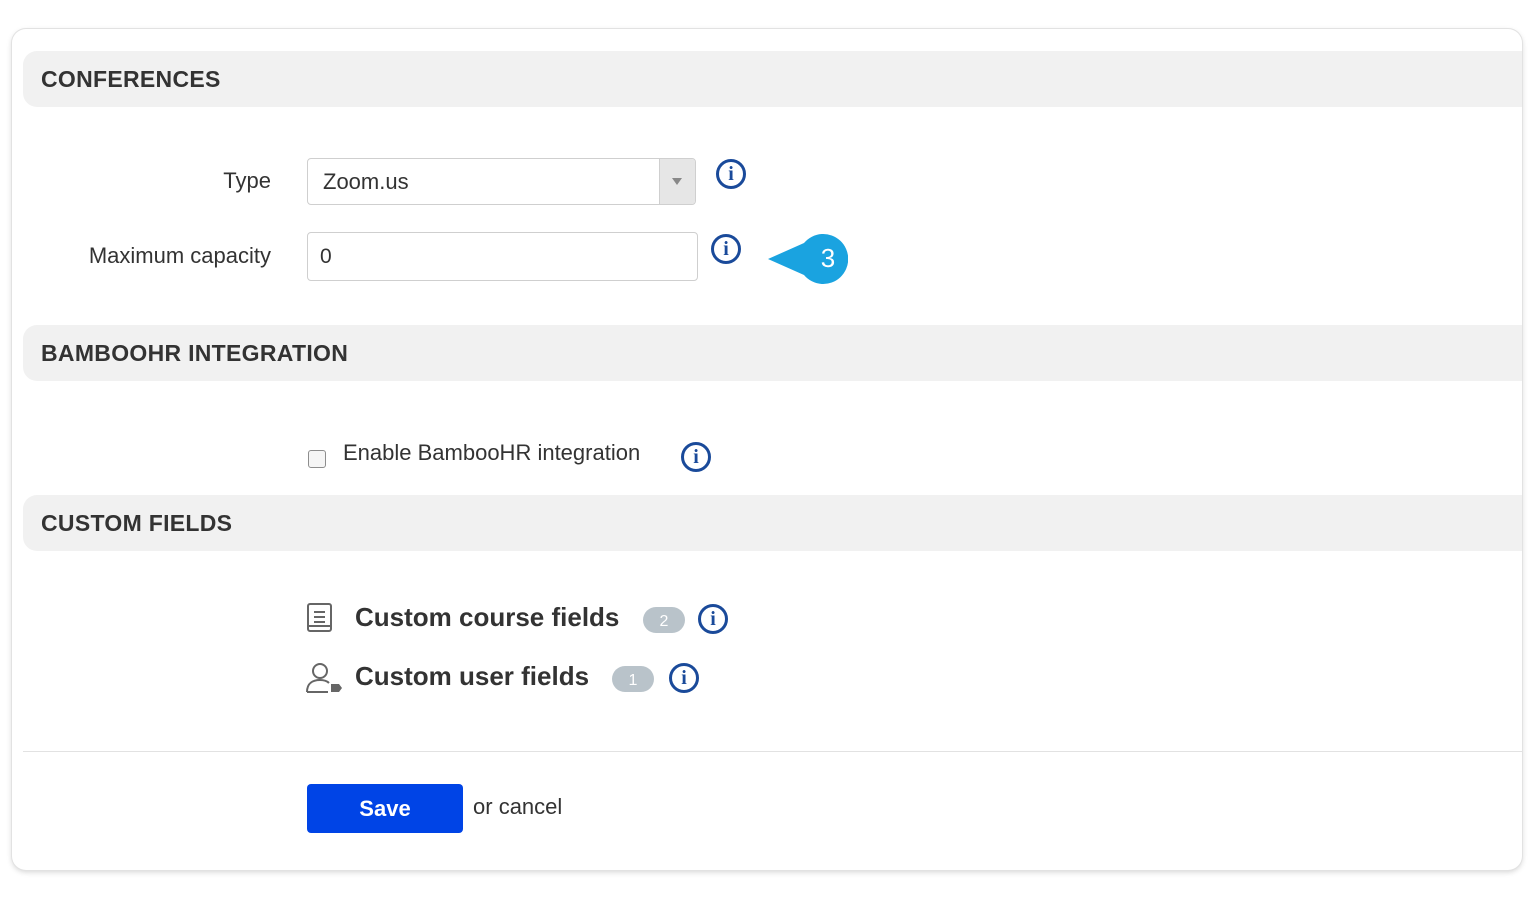  Describe the element at coordinates (131, 79) in the screenshot. I see `section-title: CONFERENCES` at that location.